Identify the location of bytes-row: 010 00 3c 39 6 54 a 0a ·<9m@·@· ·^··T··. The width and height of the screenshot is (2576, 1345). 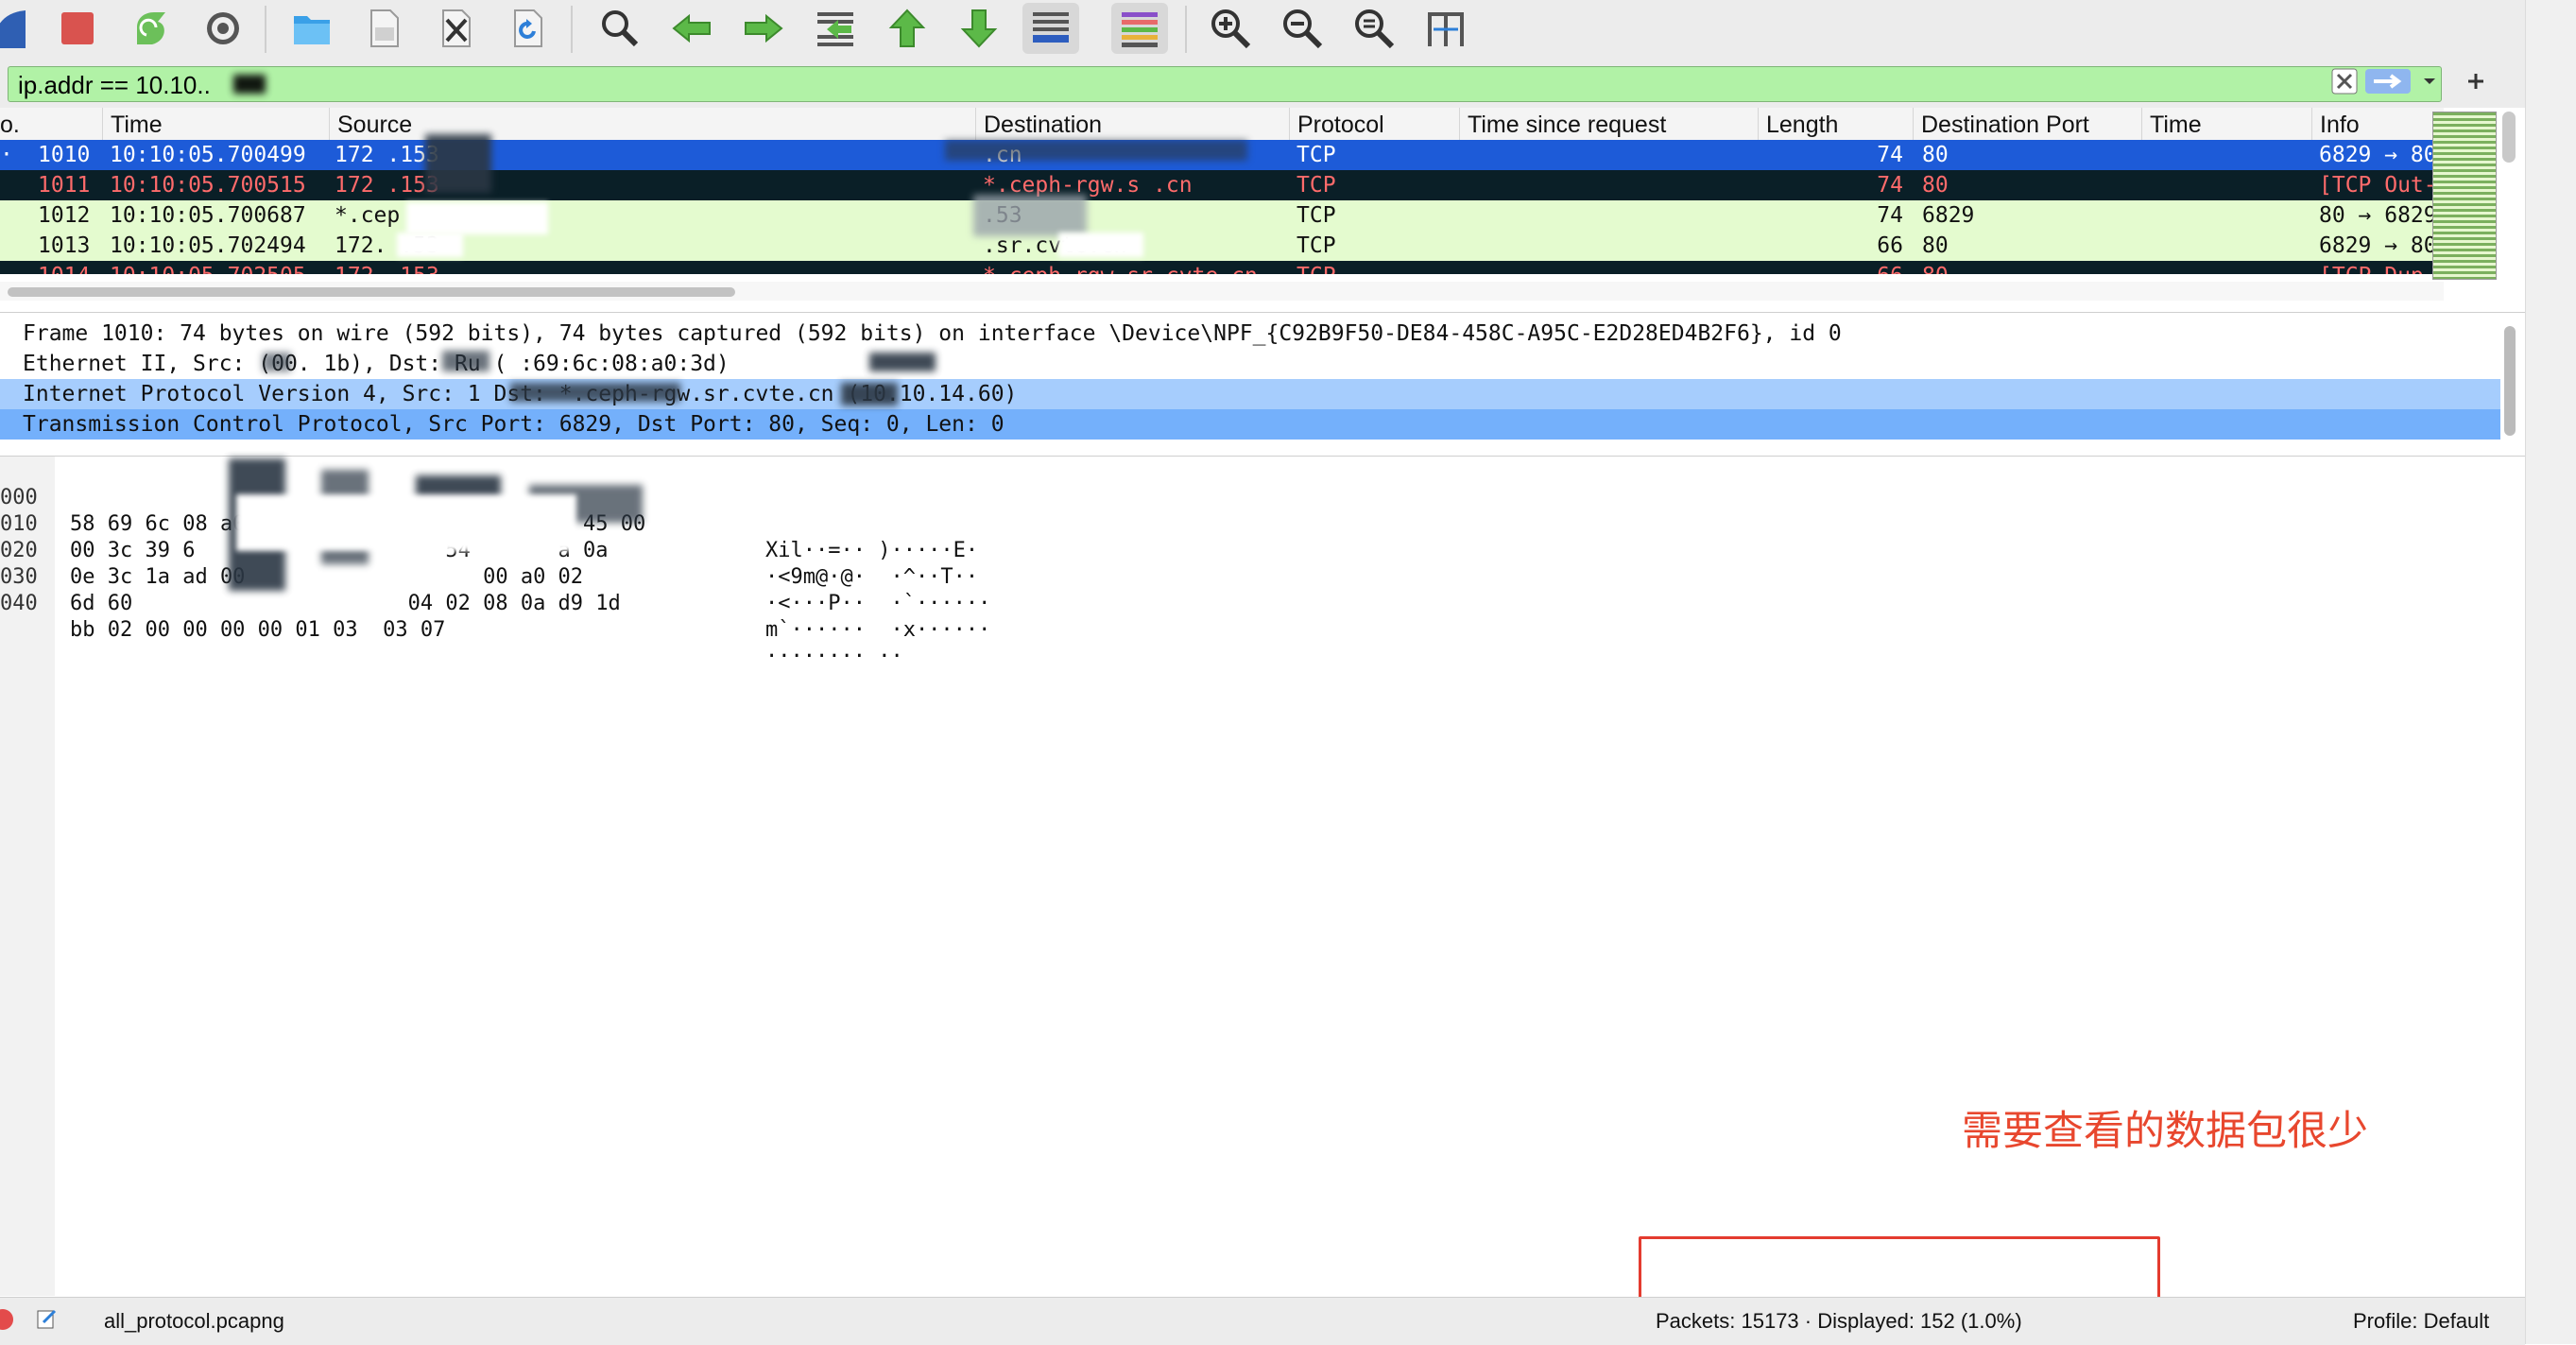
(489, 537).